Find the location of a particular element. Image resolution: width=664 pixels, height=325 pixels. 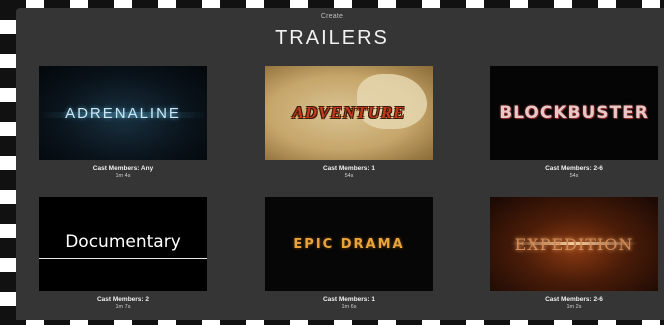

trailer-thumbnail: EXPEDITION is located at coordinates (574, 244).